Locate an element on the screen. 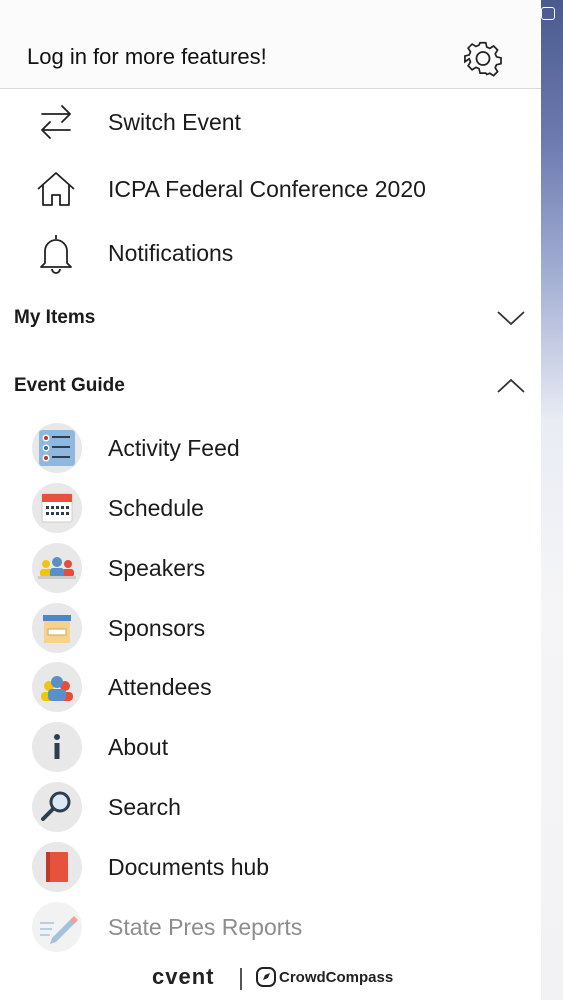 This screenshot has height=1000, width=563. switch-event-label: Switch Event is located at coordinates (174, 122).